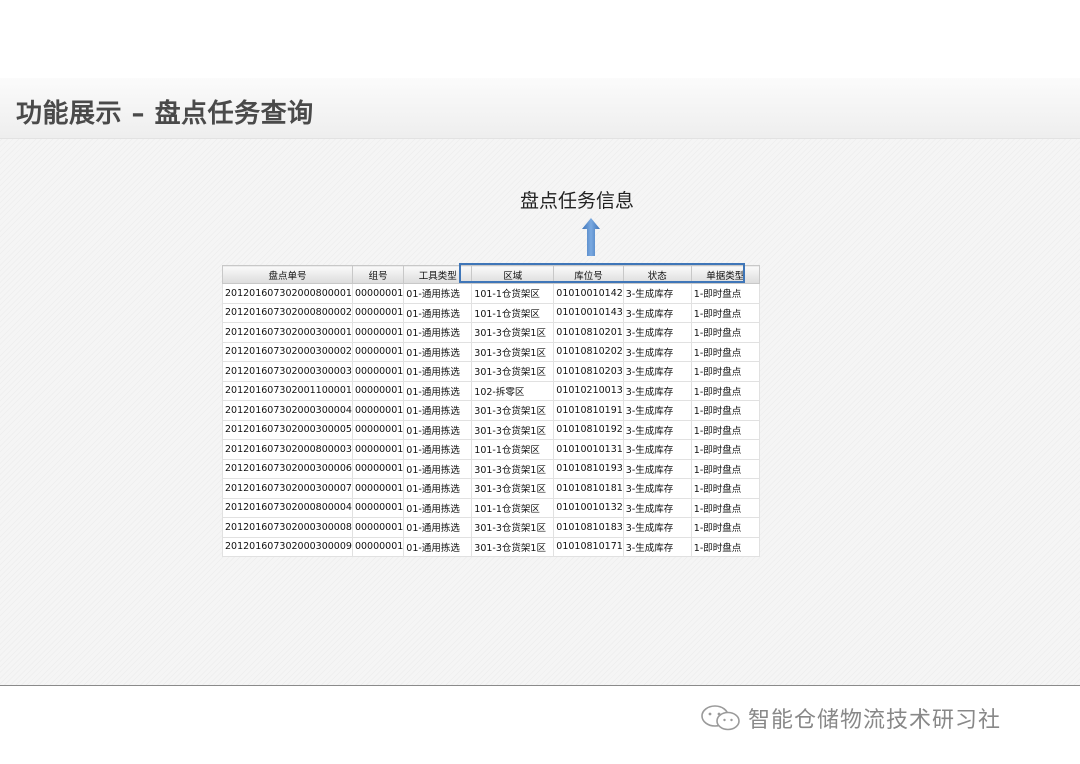 The width and height of the screenshot is (1080, 764). What do you see at coordinates (513, 274) in the screenshot?
I see `column-header: 区域` at bounding box center [513, 274].